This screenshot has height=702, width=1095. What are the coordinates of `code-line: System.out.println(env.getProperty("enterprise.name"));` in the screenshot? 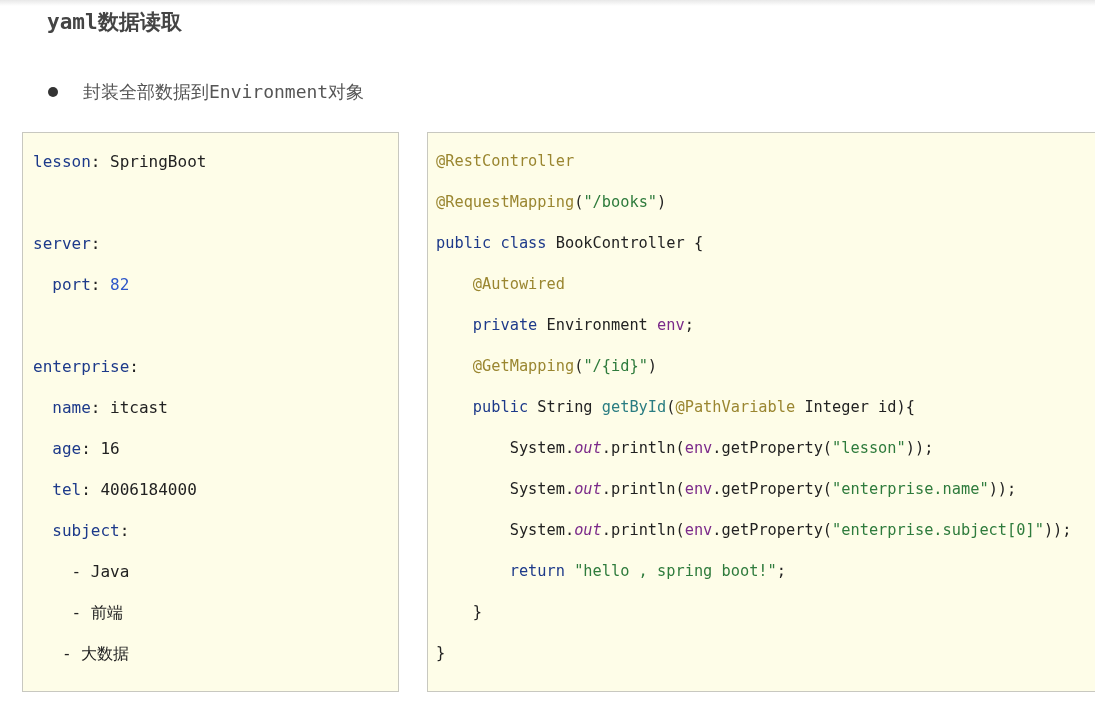 It's located at (762, 489).